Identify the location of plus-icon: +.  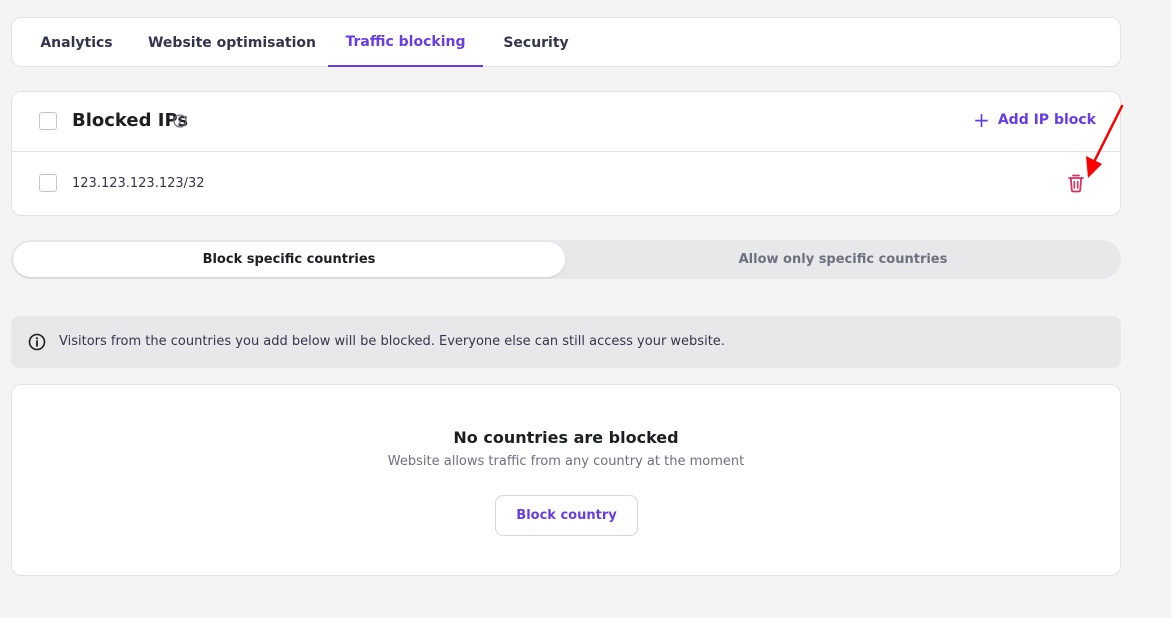
(981, 120).